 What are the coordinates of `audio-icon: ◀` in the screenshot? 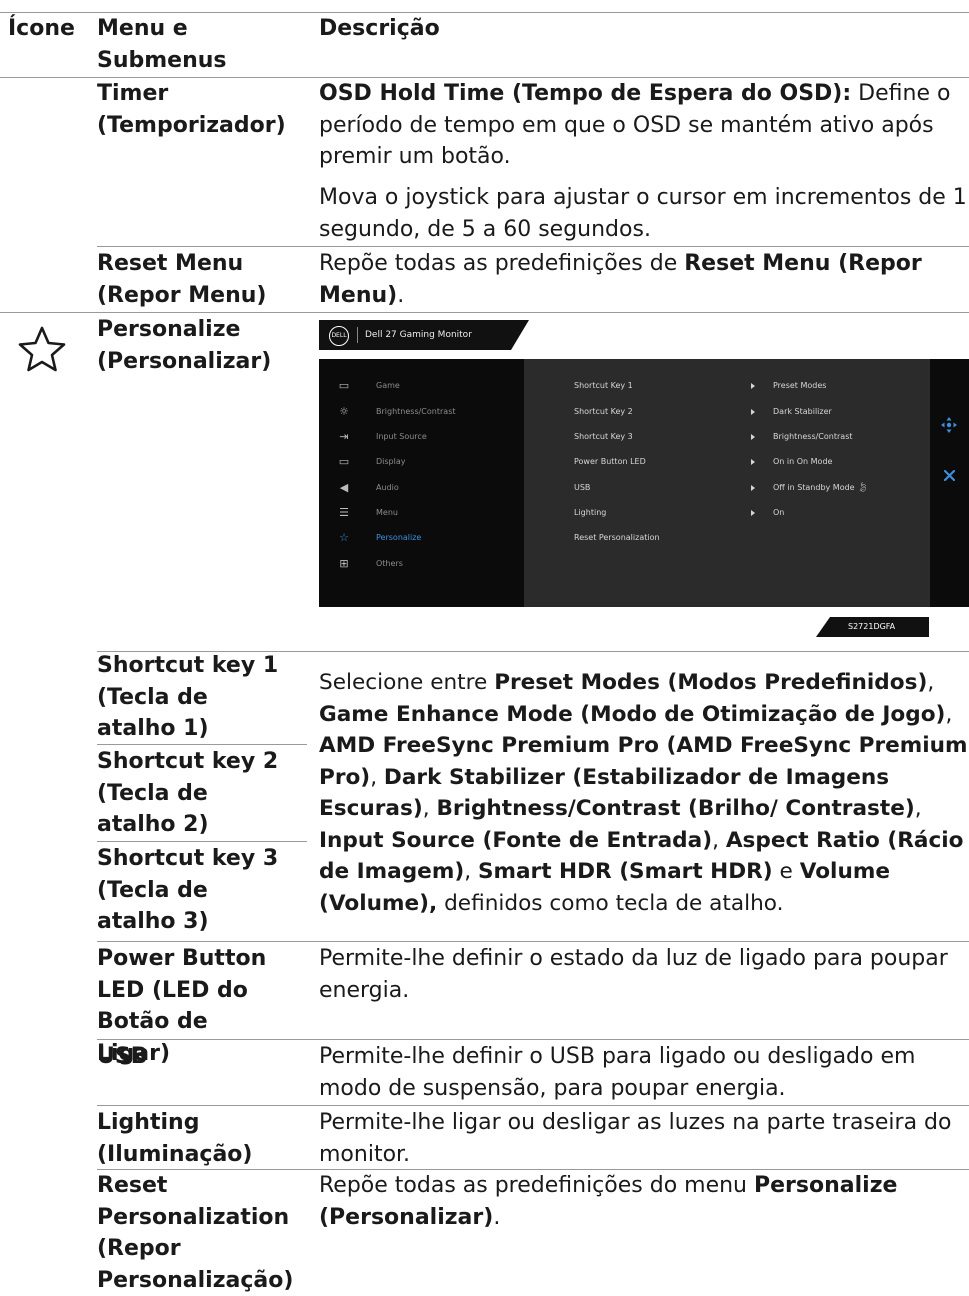 It's located at (344, 487).